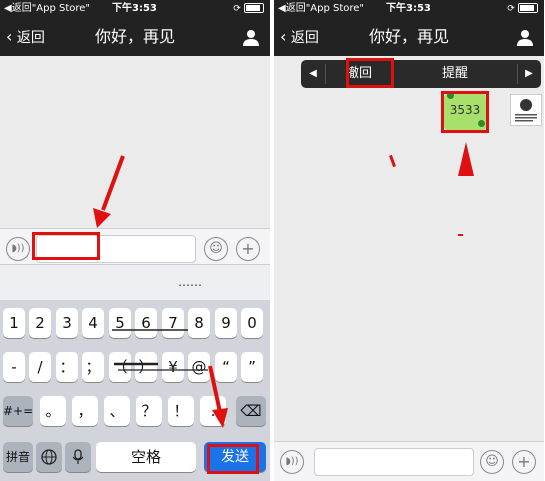 This screenshot has height=481, width=545. I want to click on key-colon: ：, so click(67, 367).